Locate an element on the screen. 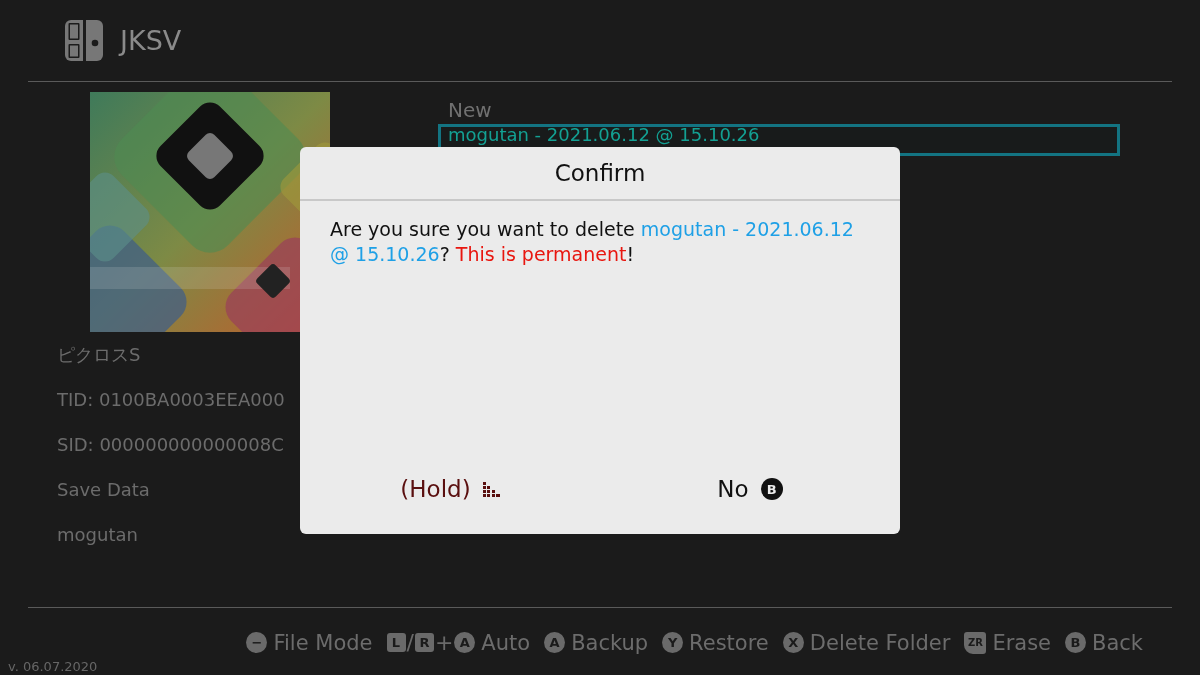 The width and height of the screenshot is (1200, 675). button-glyph-icon: Y is located at coordinates (673, 642).